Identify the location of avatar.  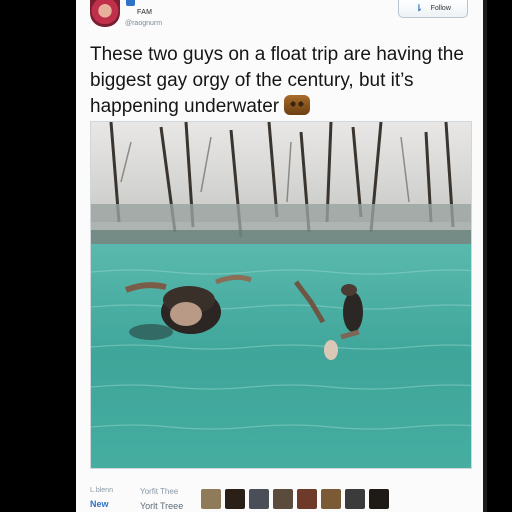
(105, 13).